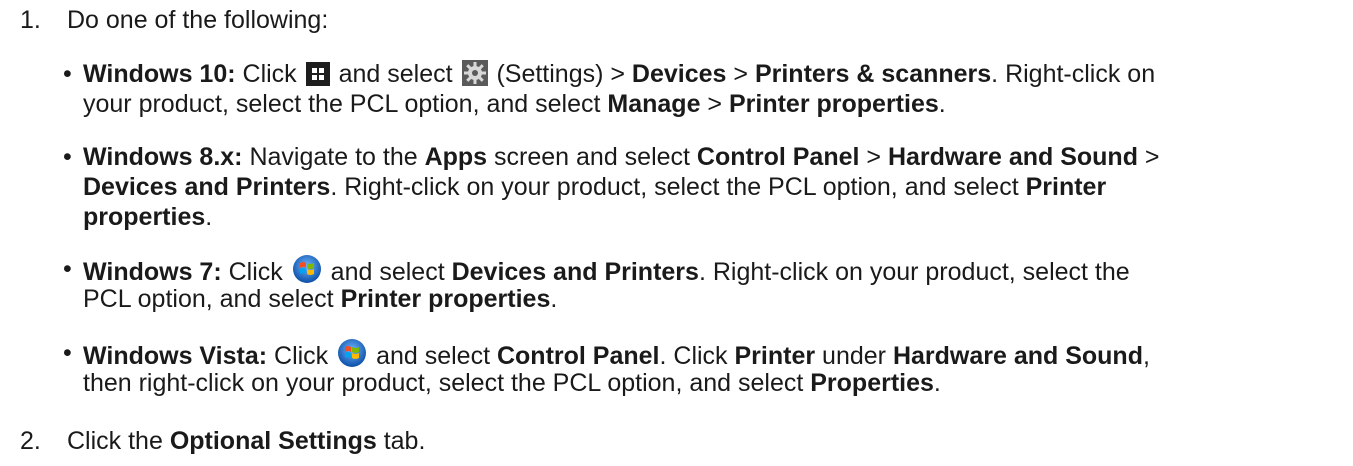  What do you see at coordinates (159, 74) in the screenshot?
I see `os-label: Windows 10:` at bounding box center [159, 74].